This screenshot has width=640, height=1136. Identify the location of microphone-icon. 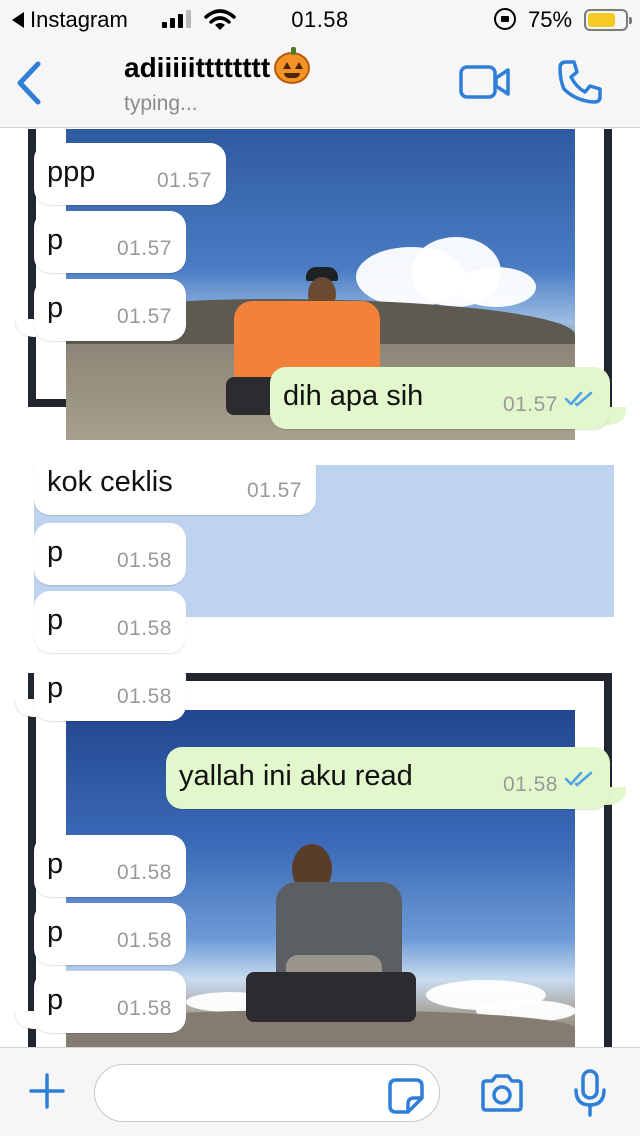
(590, 1093).